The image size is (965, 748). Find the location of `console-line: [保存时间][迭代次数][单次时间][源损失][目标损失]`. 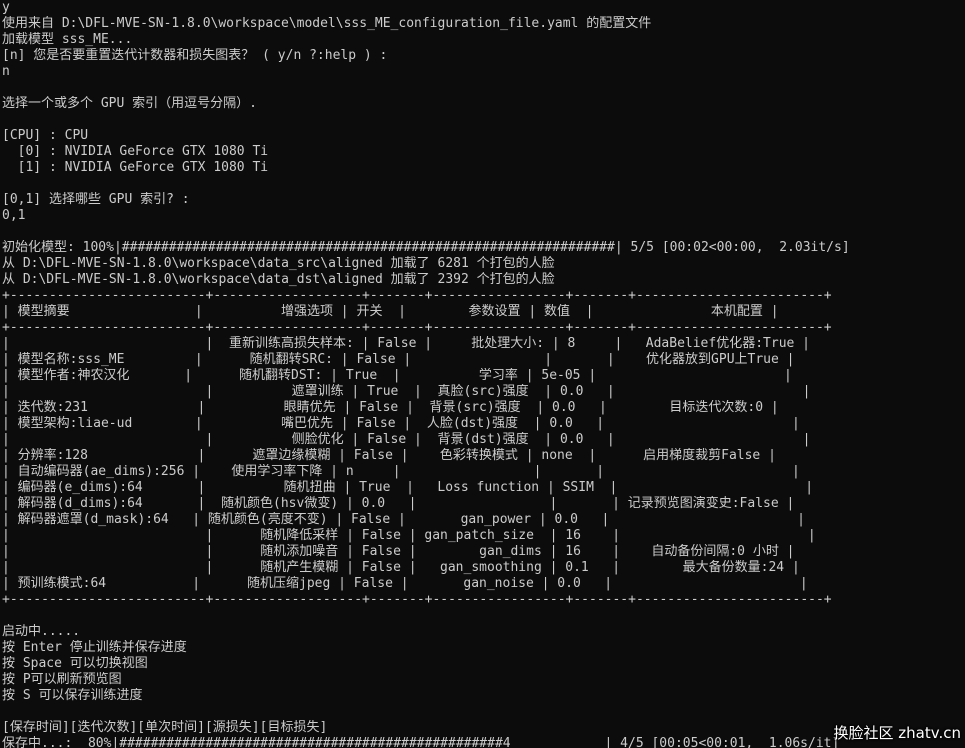

console-line: [保存时间][迭代次数][单次时间][源损失][目标损失] is located at coordinates (165, 727).